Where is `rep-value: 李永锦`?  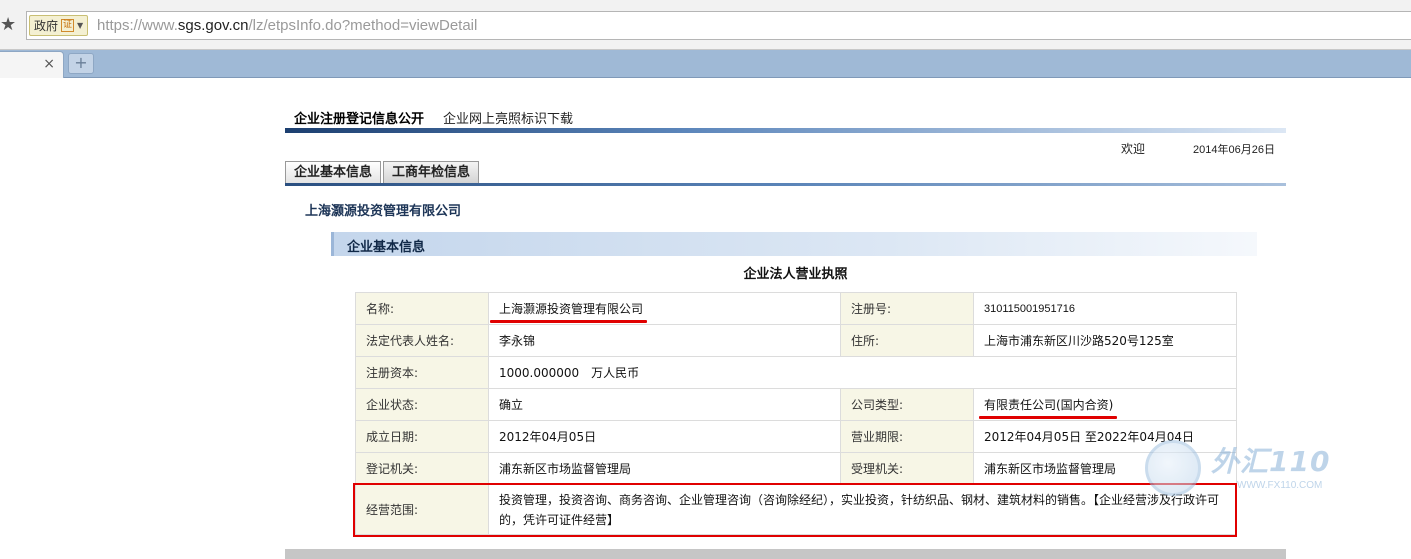 rep-value: 李永锦 is located at coordinates (664, 340).